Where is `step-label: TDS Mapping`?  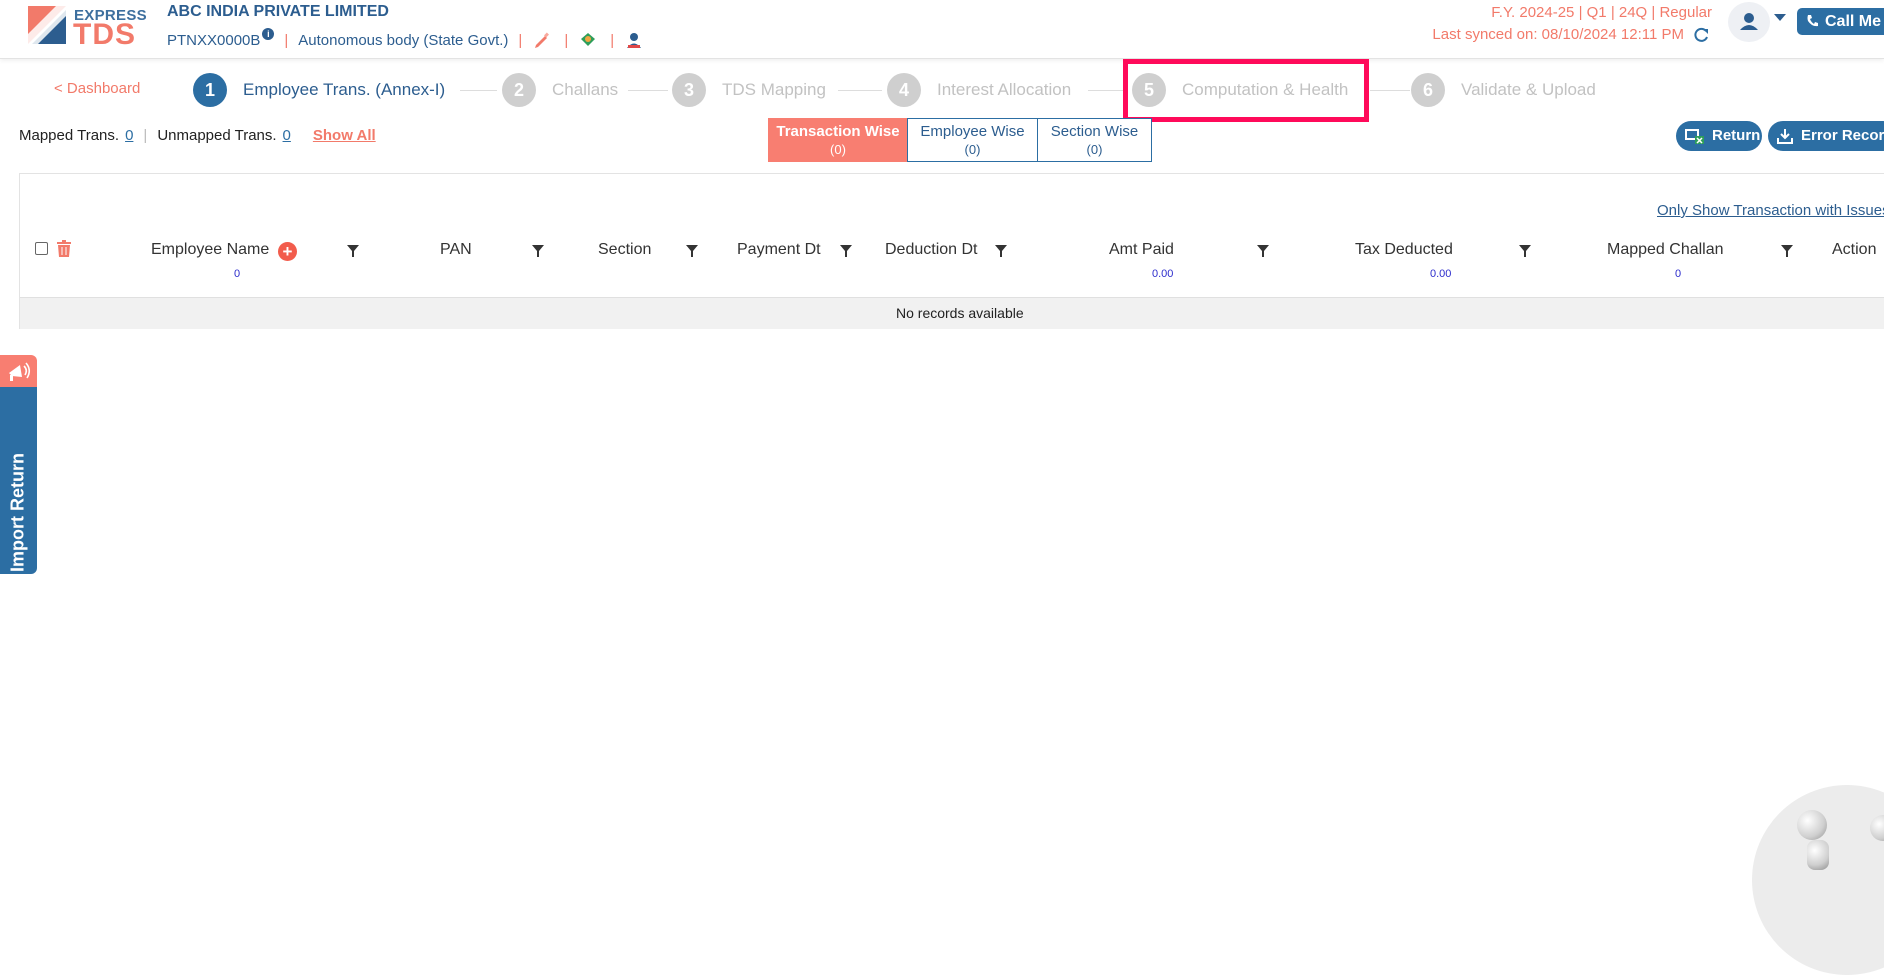
step-label: TDS Mapping is located at coordinates (774, 89).